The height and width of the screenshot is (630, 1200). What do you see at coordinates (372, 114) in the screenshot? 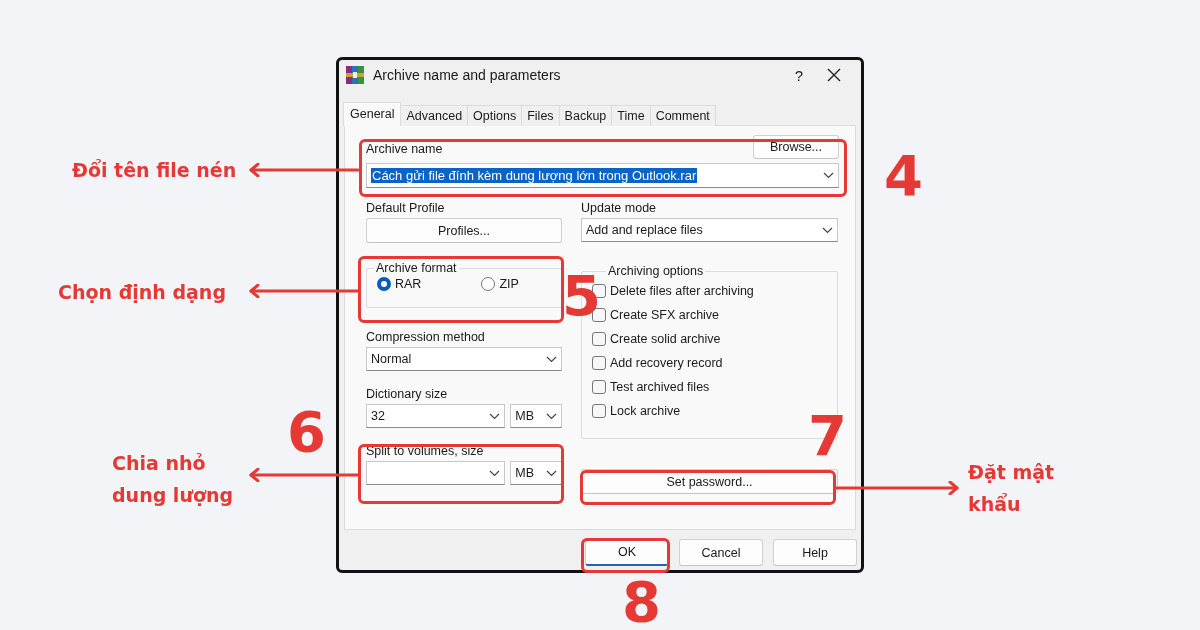
I see `tab: General` at bounding box center [372, 114].